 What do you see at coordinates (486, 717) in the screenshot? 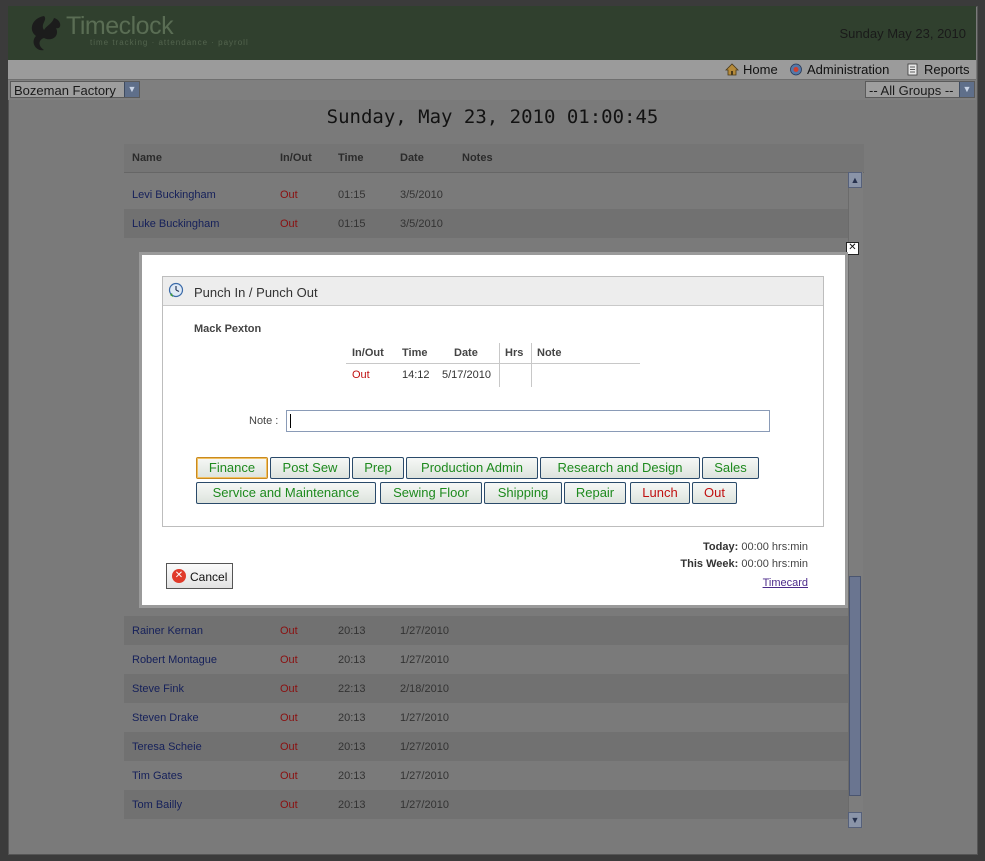
I see `table-row: Steven Drake Out 20:13 1/27/2010` at bounding box center [486, 717].